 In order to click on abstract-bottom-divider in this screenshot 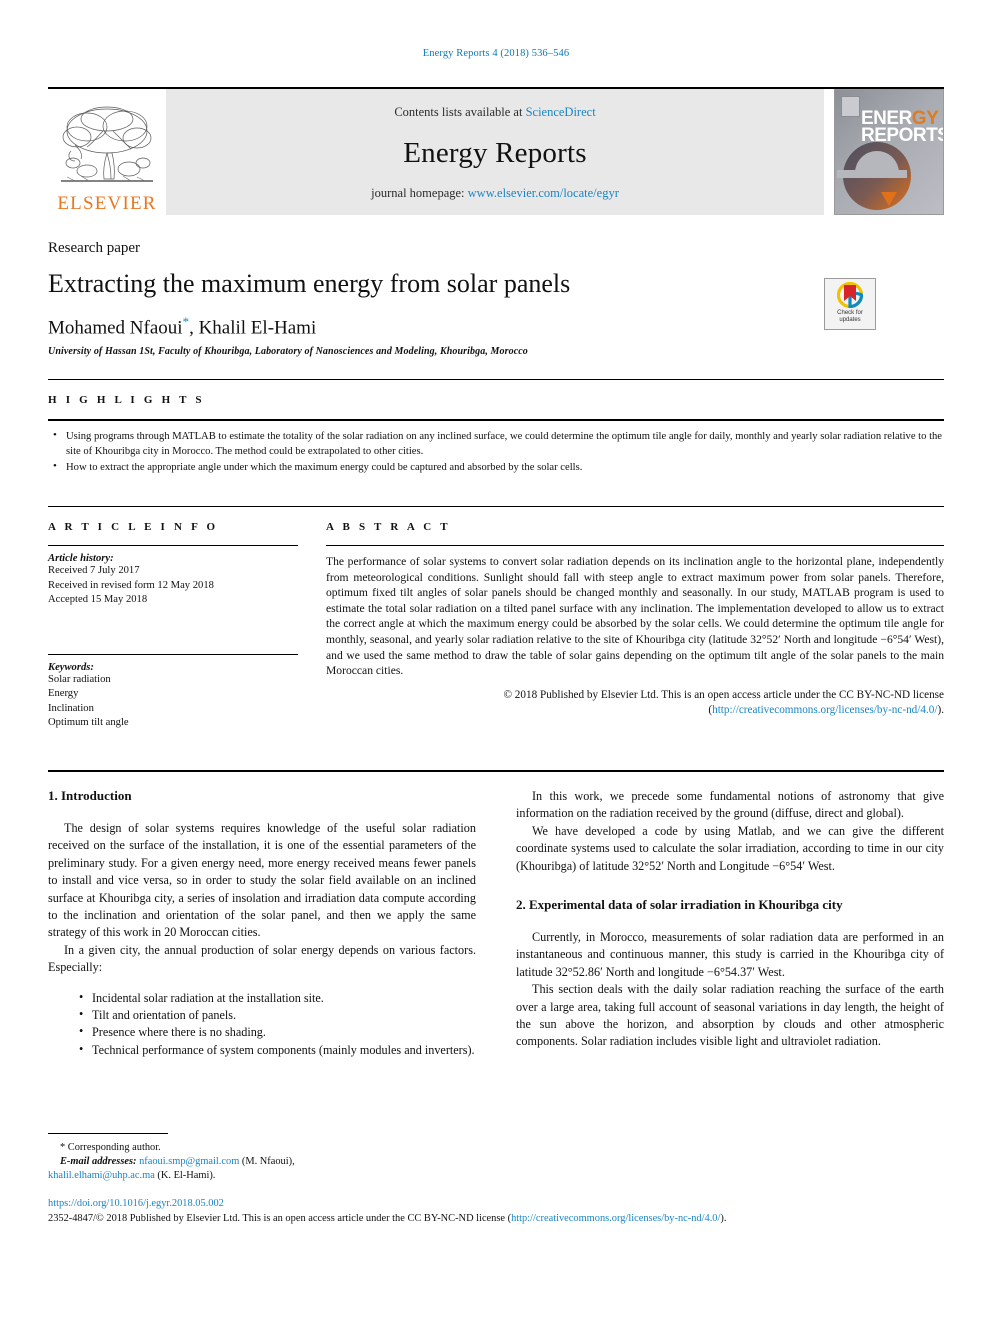, I will do `click(496, 771)`.